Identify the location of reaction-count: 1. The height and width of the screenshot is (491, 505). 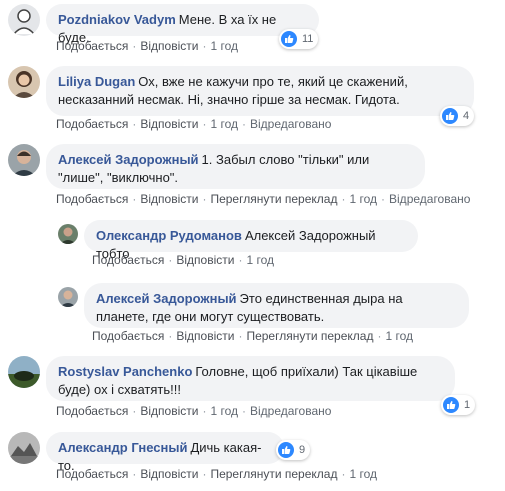
(458, 405).